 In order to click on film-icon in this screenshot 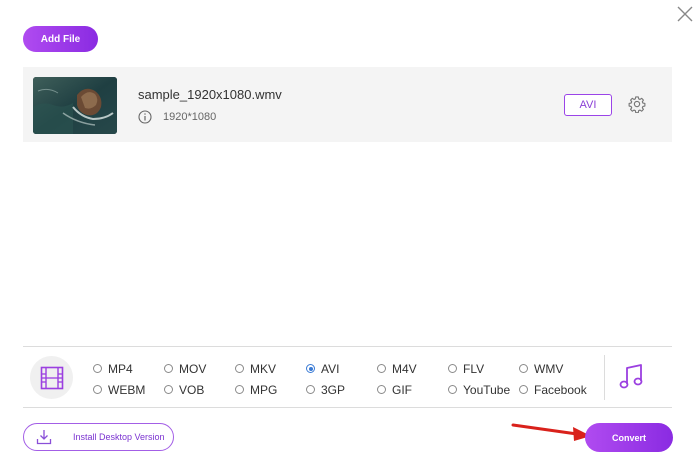, I will do `click(51, 377)`.